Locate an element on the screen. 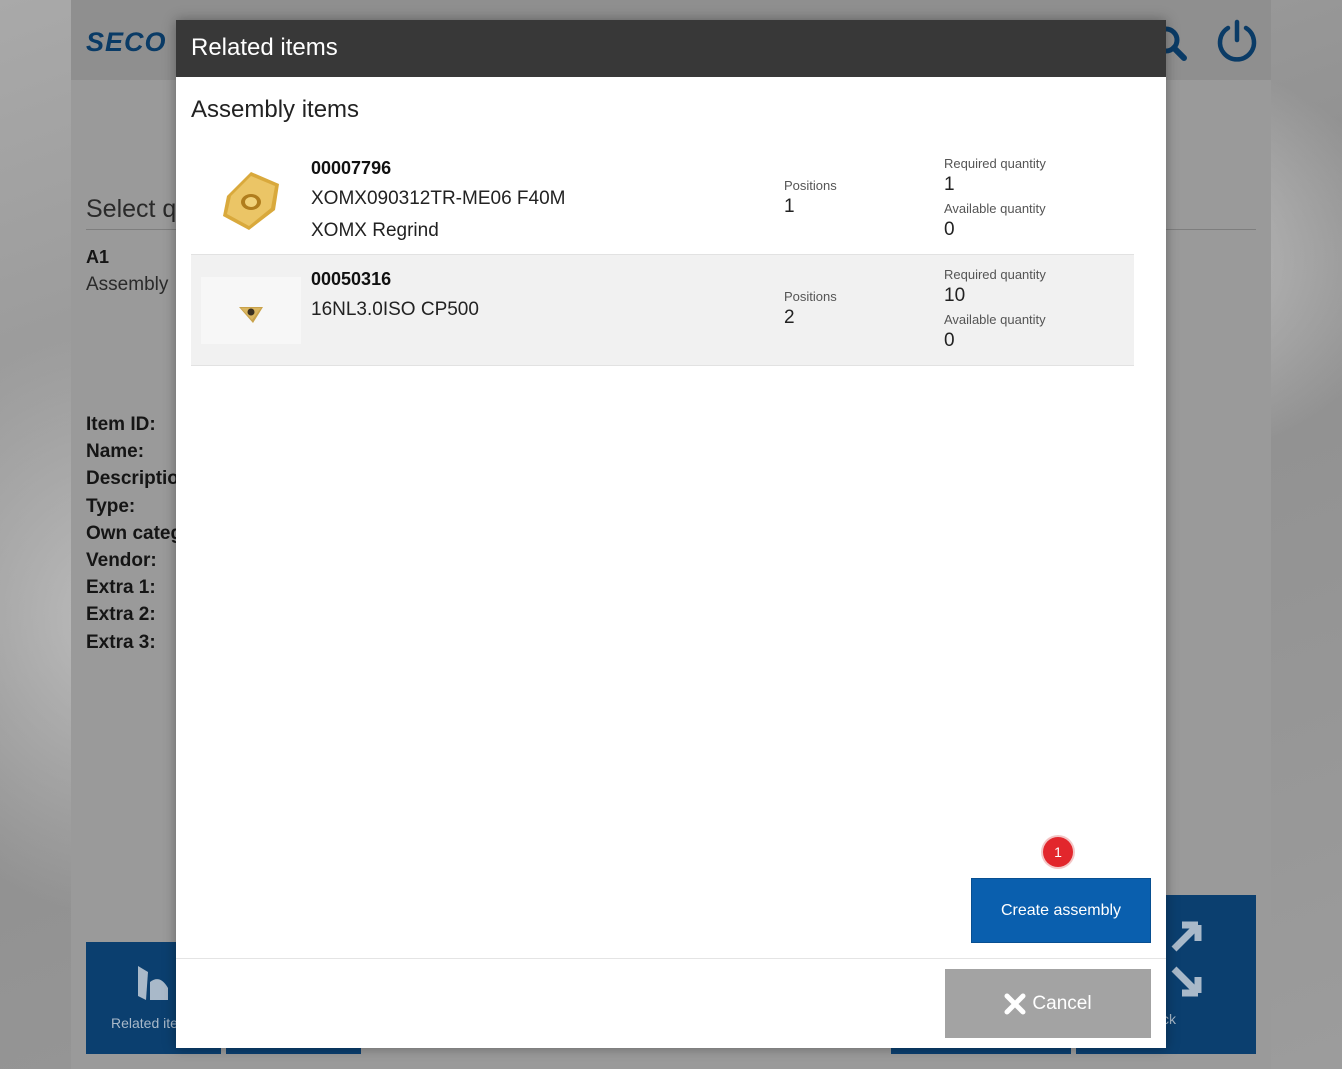  notification-badge: 1 is located at coordinates (1058, 852).